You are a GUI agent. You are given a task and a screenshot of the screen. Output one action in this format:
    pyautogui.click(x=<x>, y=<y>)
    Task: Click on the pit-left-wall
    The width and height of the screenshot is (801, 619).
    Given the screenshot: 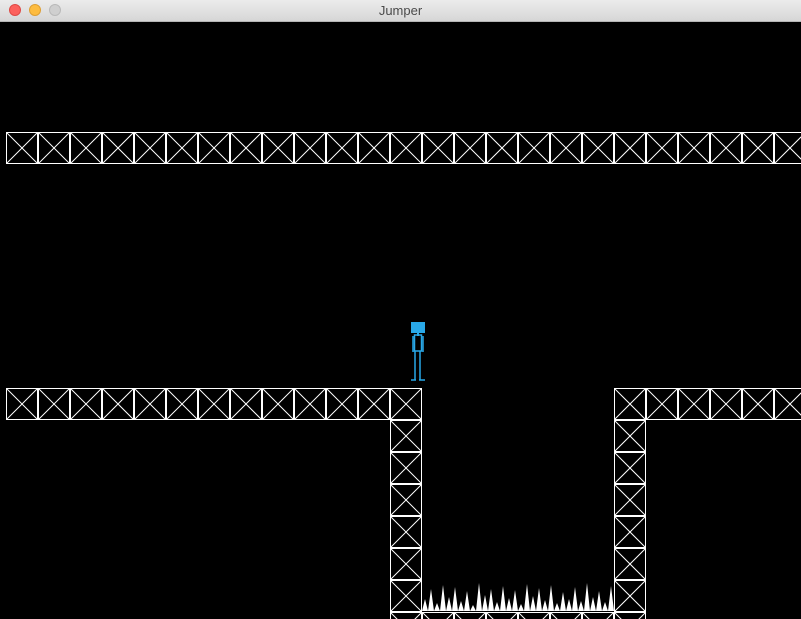 What is the action you would take?
    pyautogui.click(x=406, y=519)
    